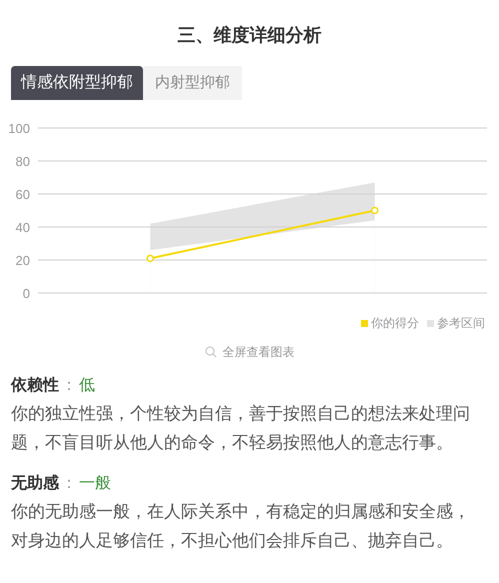 Image resolution: width=499 pixels, height=583 pixels. Describe the element at coordinates (87, 386) in the screenshot. I see `dimension-level: 低` at that location.